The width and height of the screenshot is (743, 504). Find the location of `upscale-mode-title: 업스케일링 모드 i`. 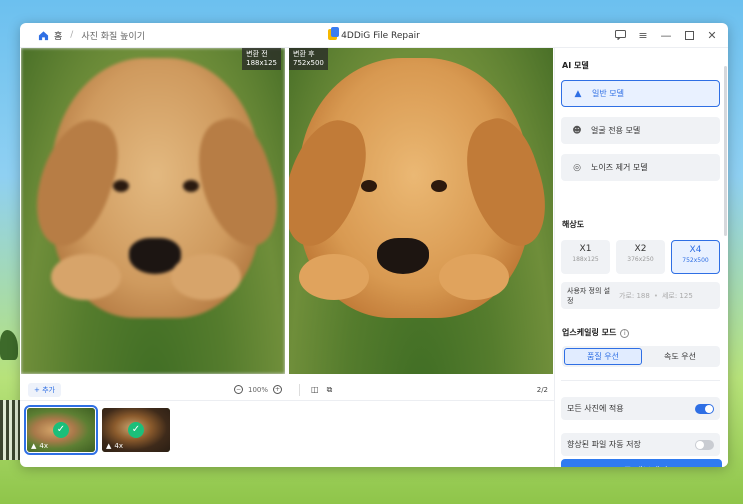

upscale-mode-title: 업스케일링 모드 i is located at coordinates (596, 332).